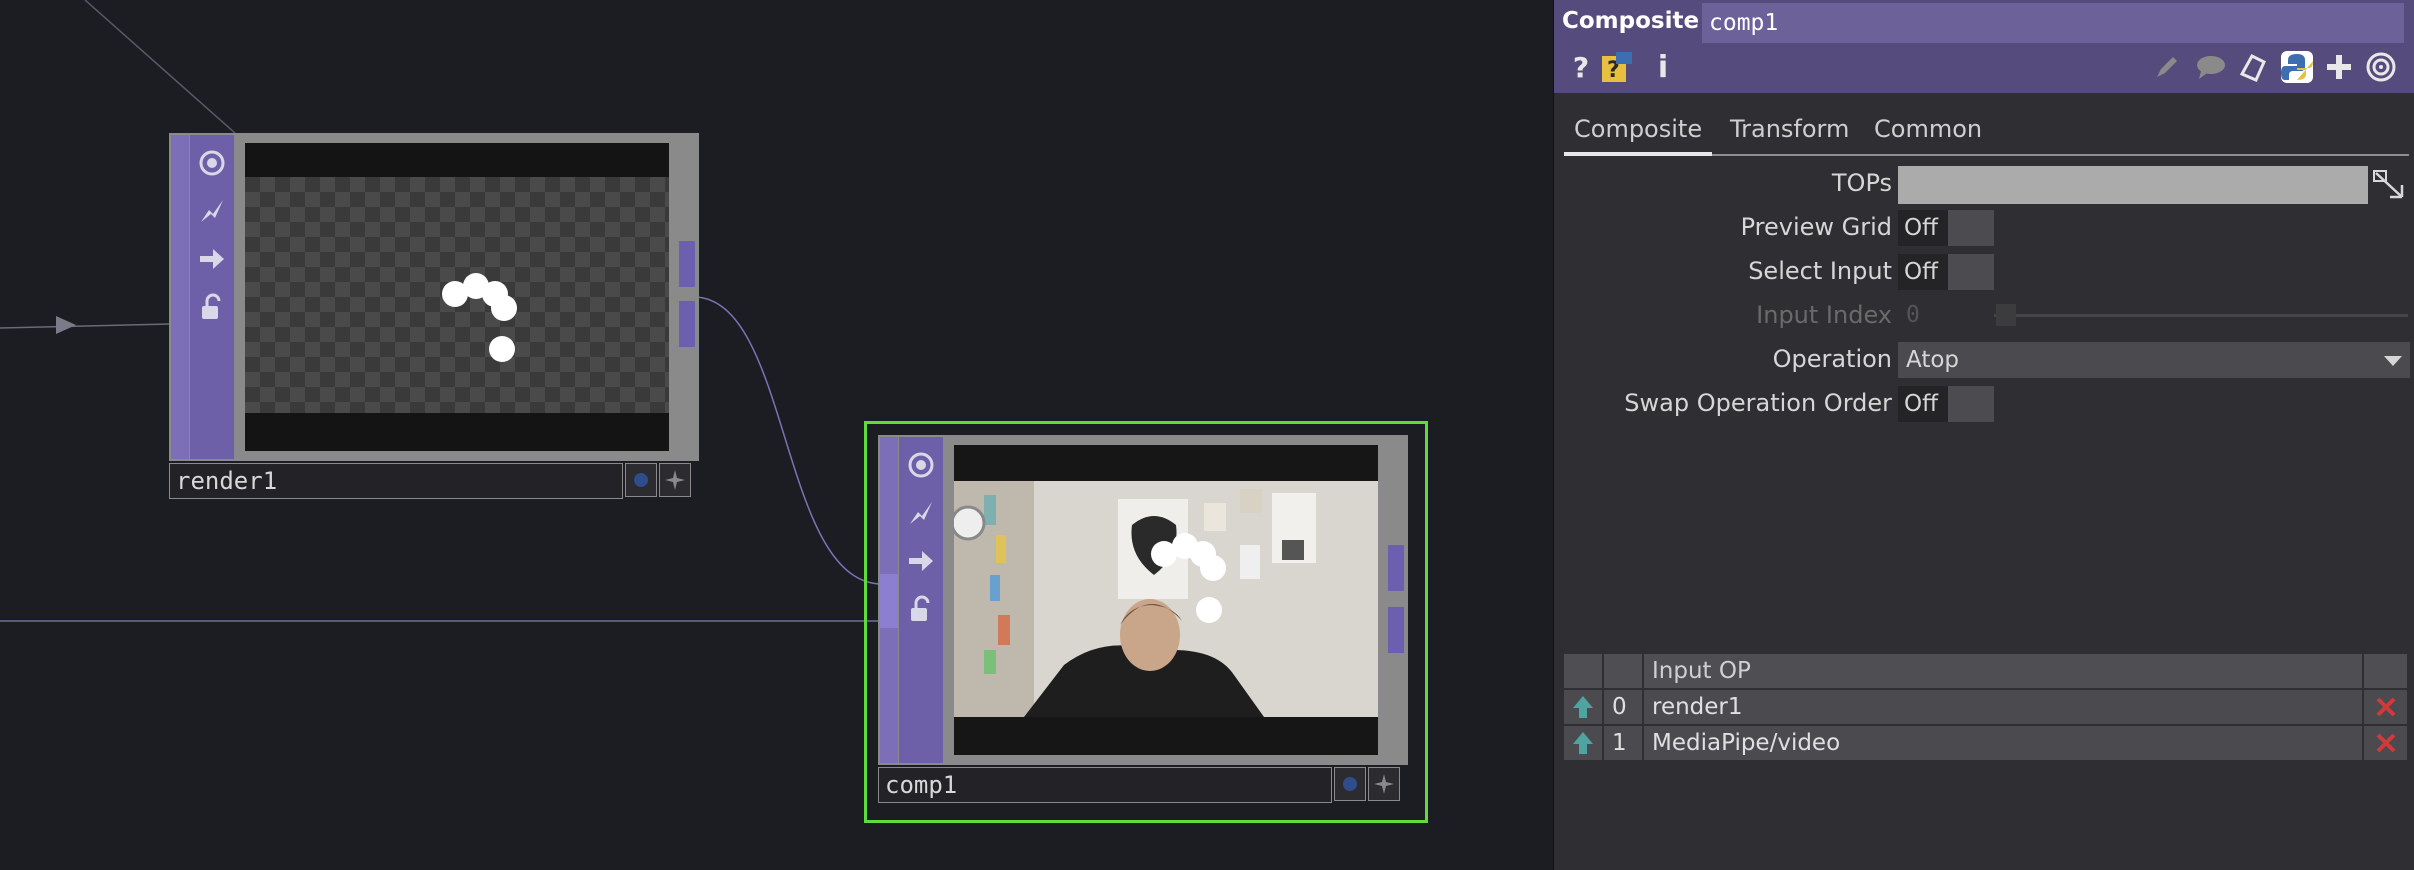 This screenshot has width=2414, height=870. I want to click on clone-icon, so click(2253, 67).